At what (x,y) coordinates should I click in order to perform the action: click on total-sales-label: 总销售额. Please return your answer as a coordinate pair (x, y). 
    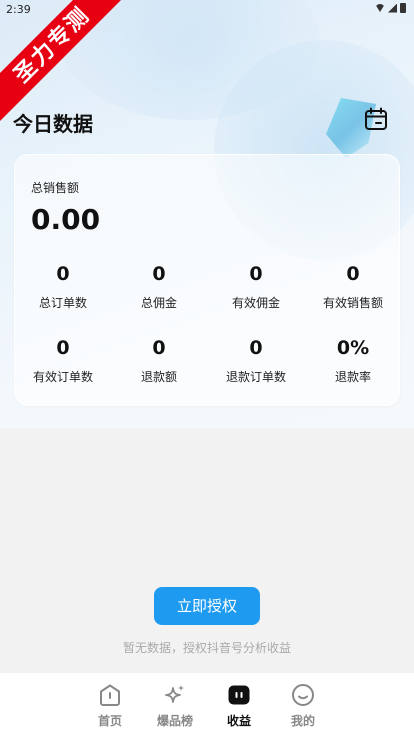
    Looking at the image, I should click on (55, 188).